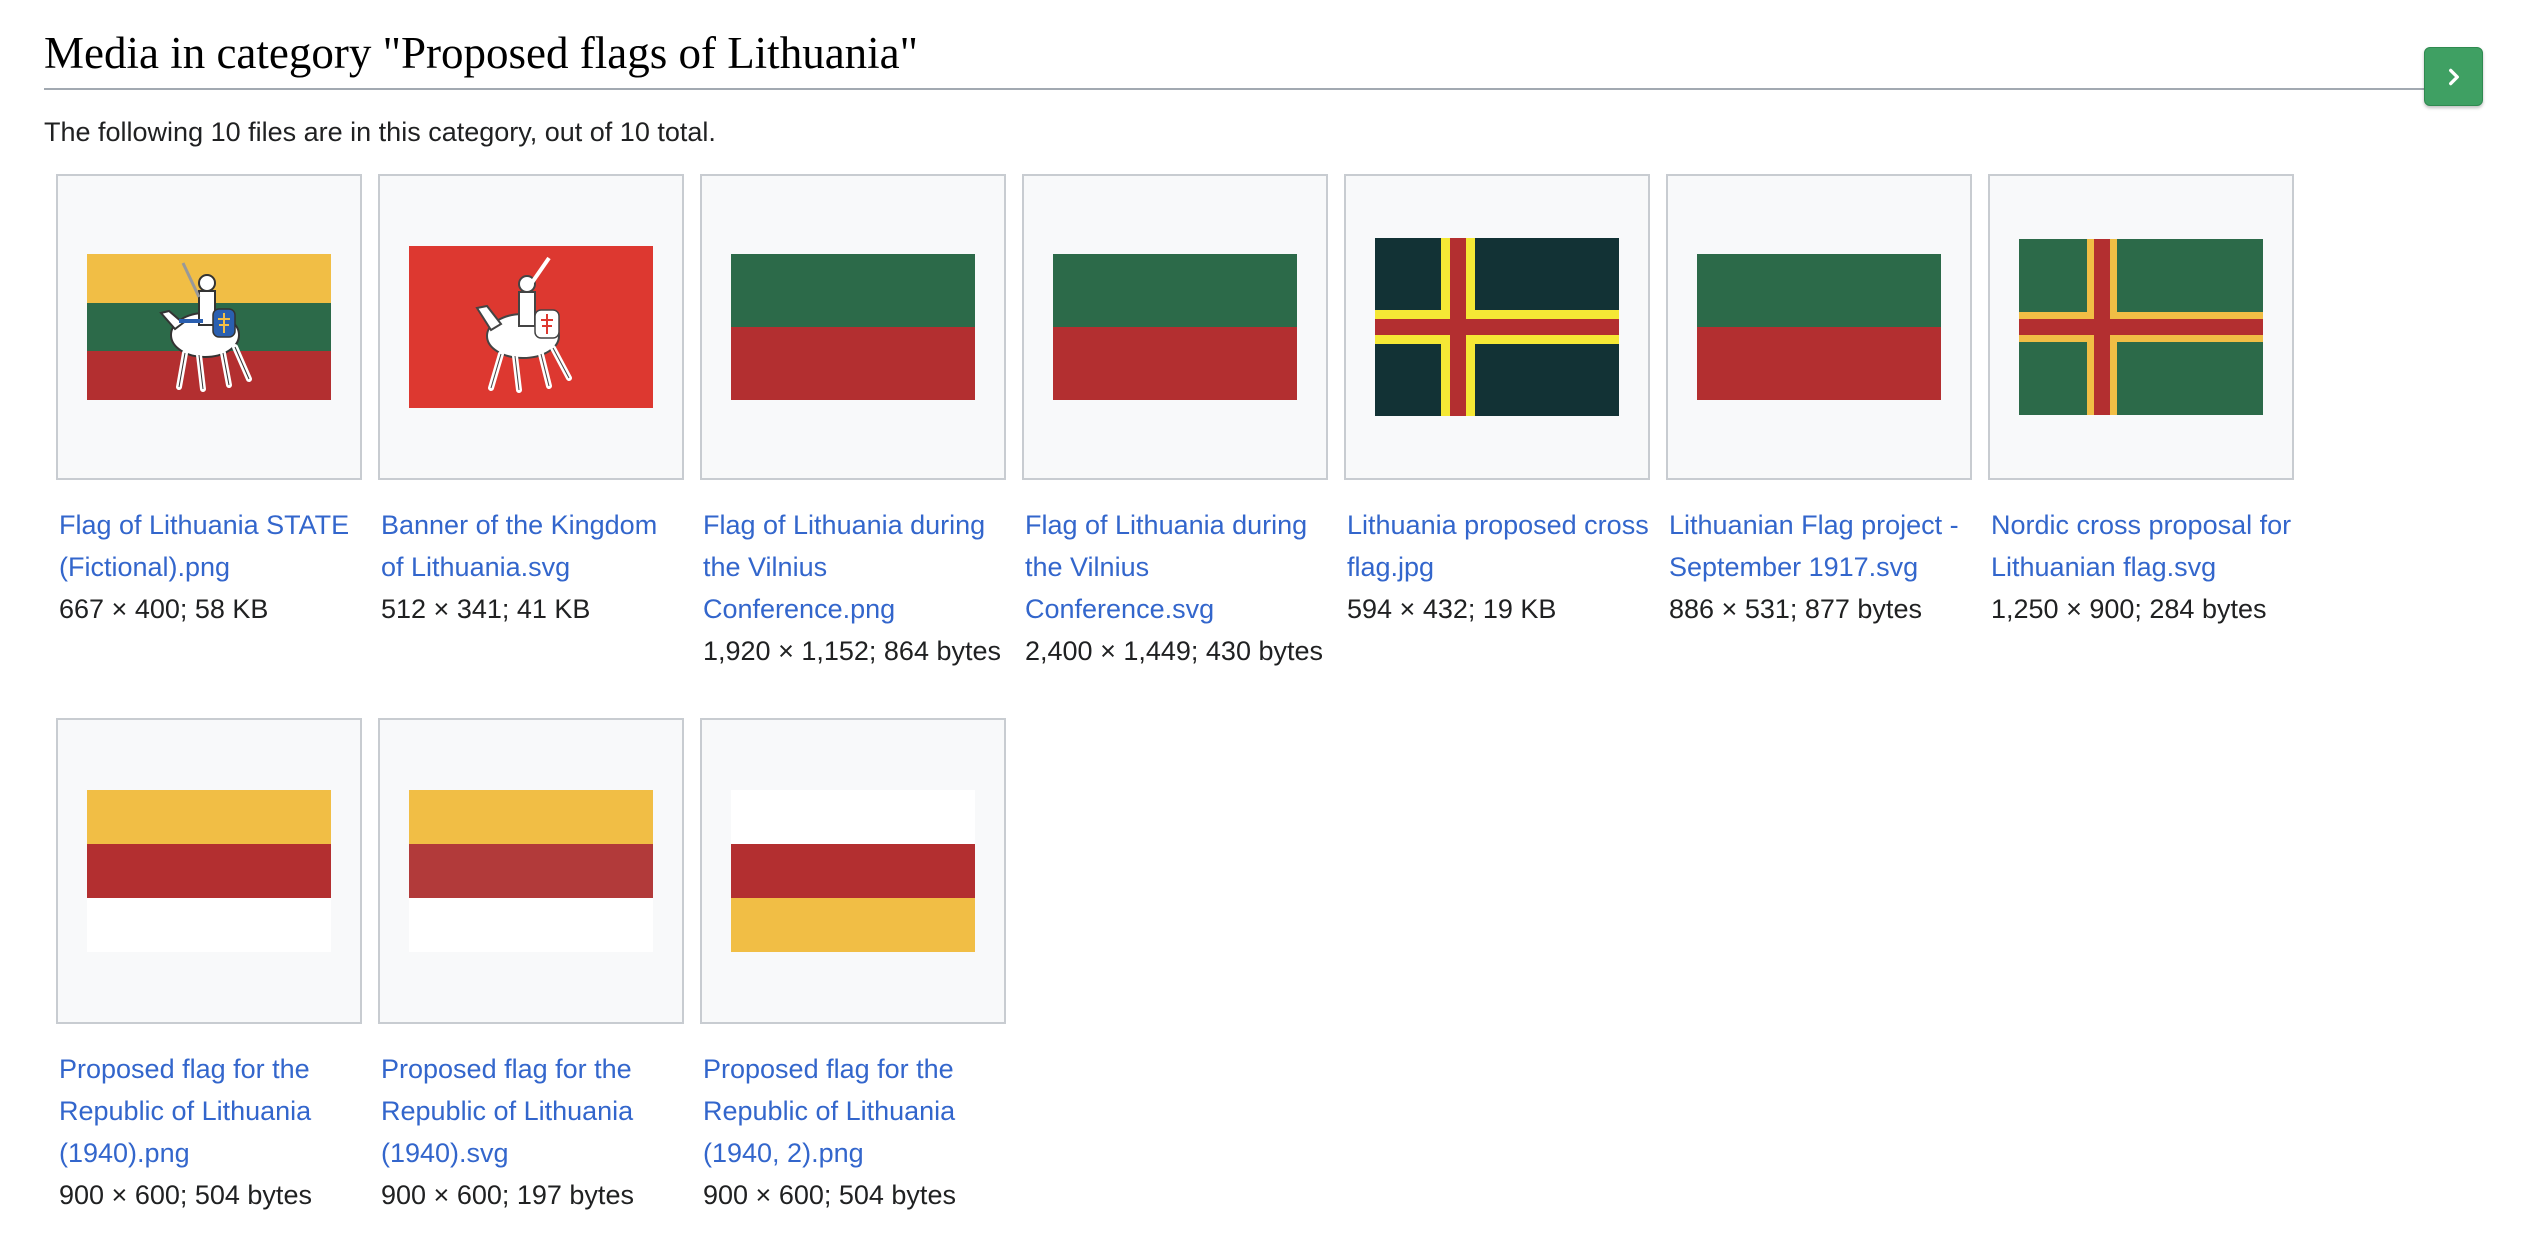 The image size is (2522, 1260). What do you see at coordinates (210, 546) in the screenshot?
I see `file-link: Flag of Lithuania STATE (Fictional).png` at bounding box center [210, 546].